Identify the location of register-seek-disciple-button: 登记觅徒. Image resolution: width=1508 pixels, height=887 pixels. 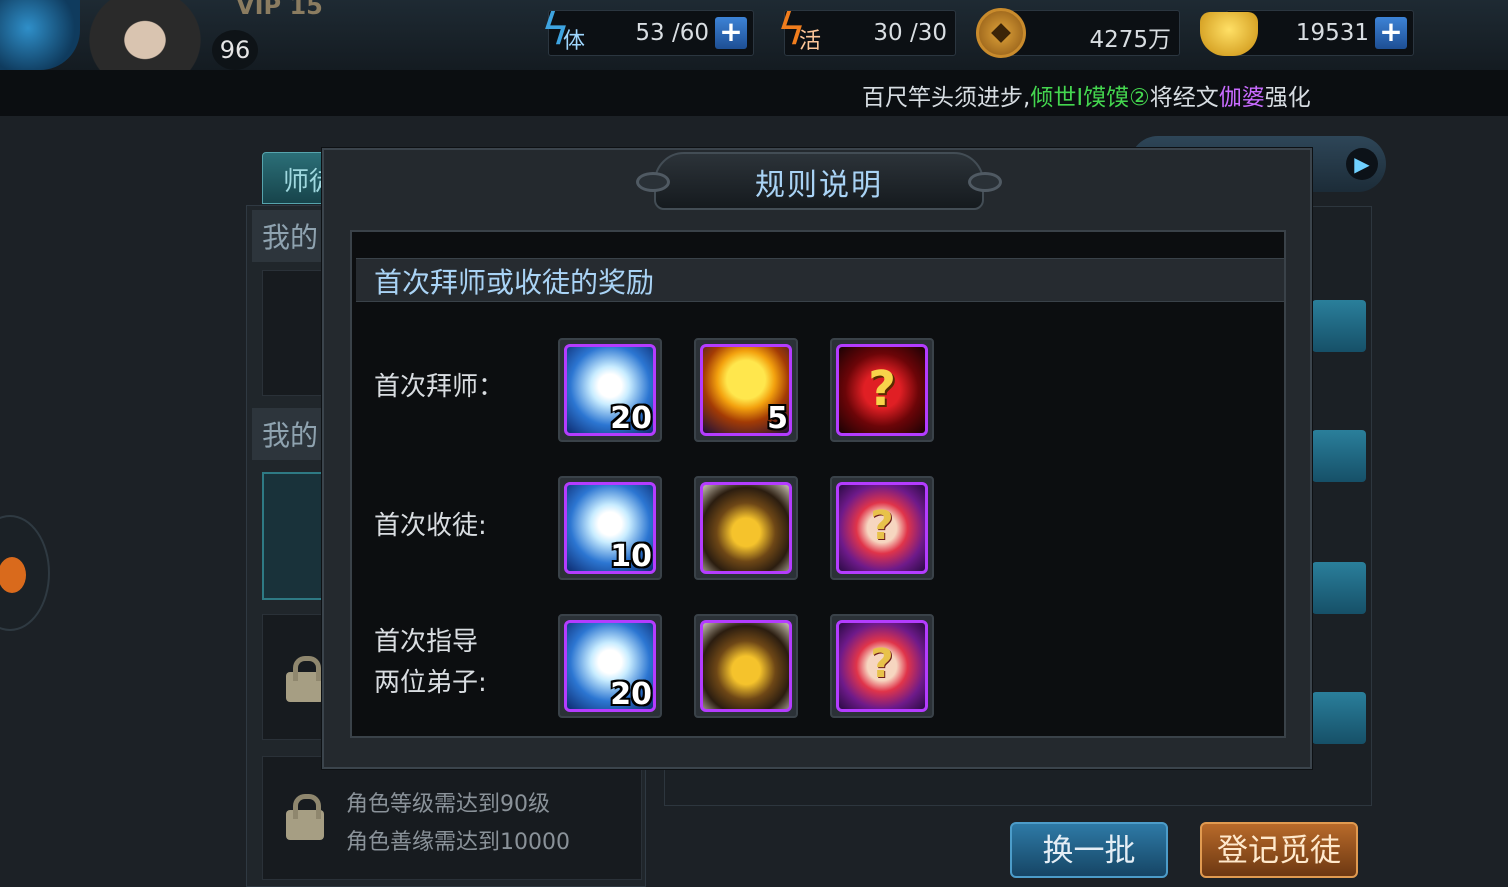
(1279, 850).